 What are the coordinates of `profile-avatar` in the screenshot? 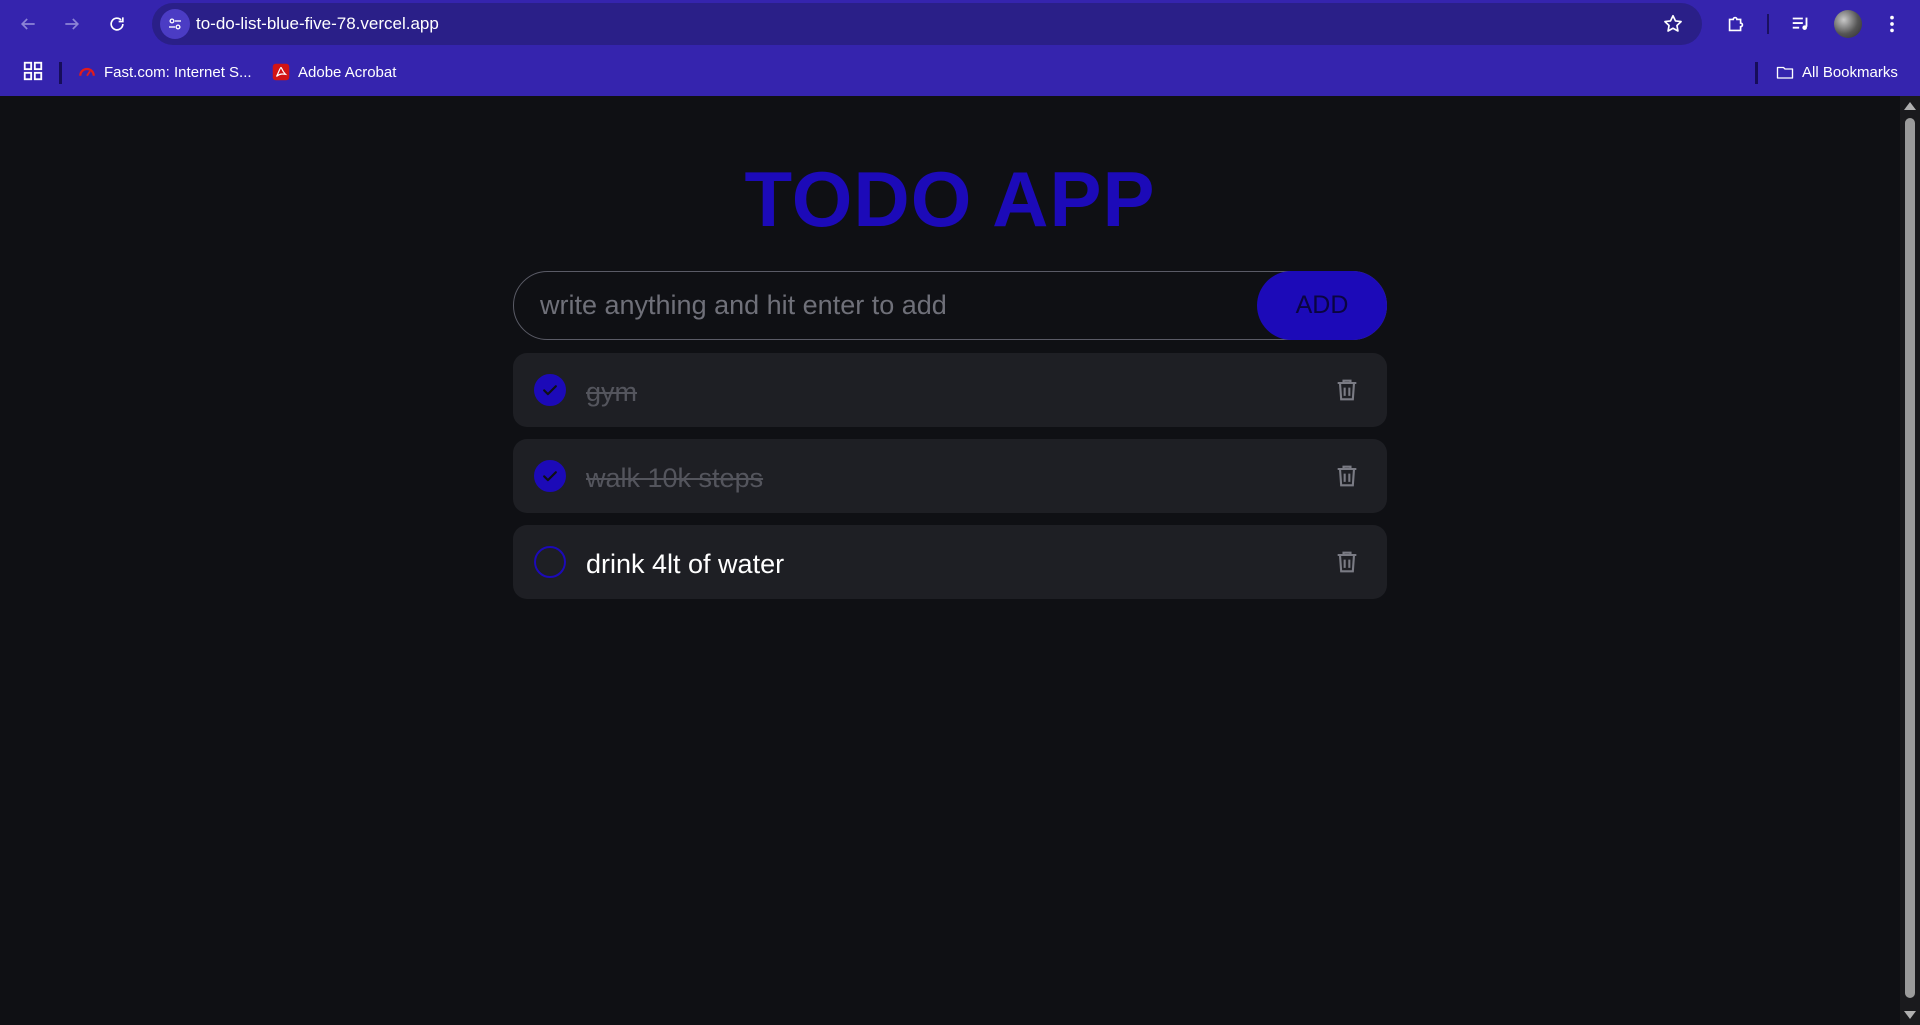 It's located at (1848, 24).